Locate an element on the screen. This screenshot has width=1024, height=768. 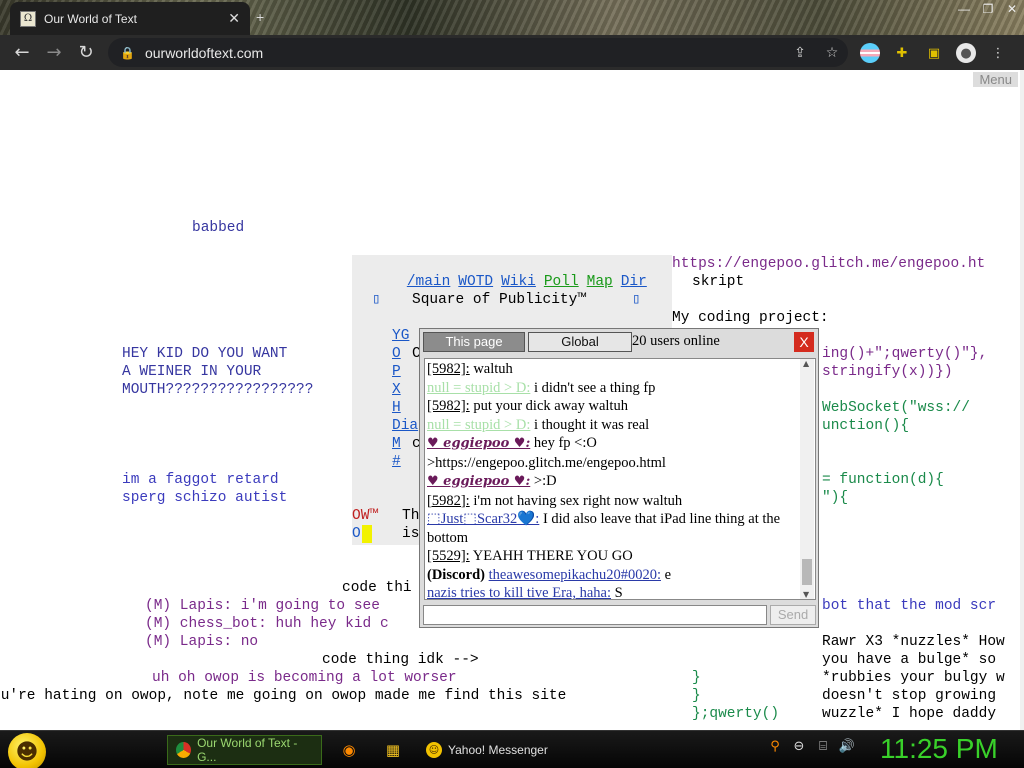
code-line-4: unction(){ is located at coordinates (866, 426).